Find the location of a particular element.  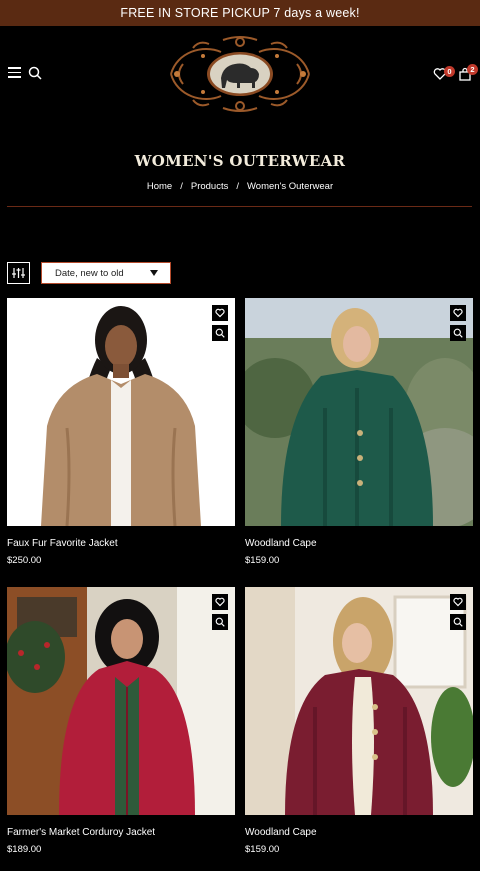

filter-sliders-icon is located at coordinates (18, 273).